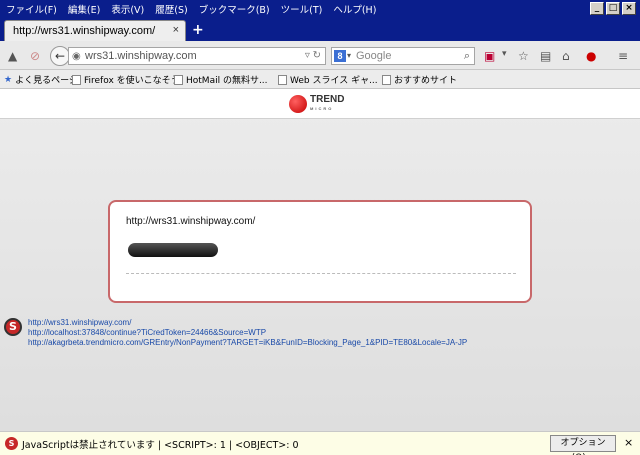 The height and width of the screenshot is (455, 640). Describe the element at coordinates (426, 81) in the screenshot. I see `bookmark-label: おすすめサイト` at that location.